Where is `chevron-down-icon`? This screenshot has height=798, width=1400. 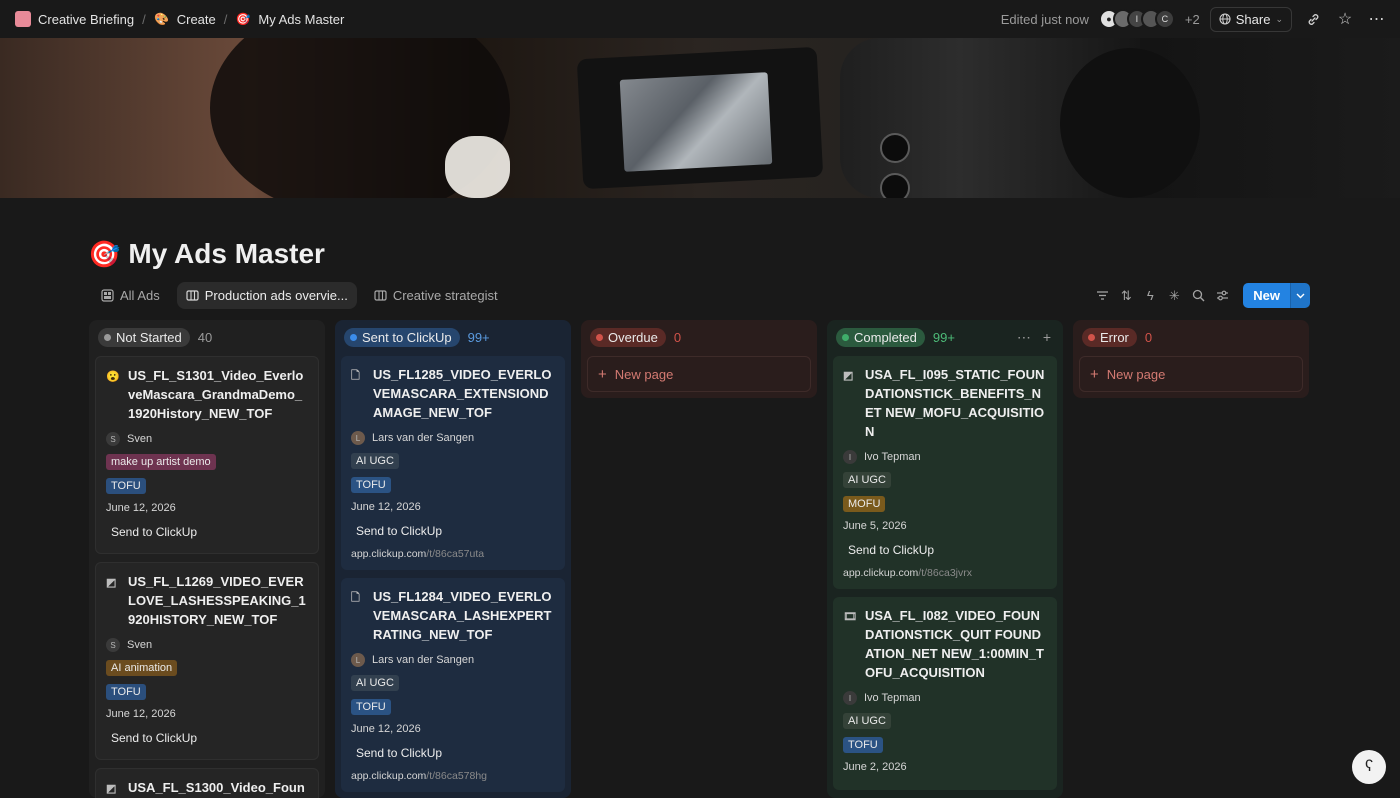
chevron-down-icon is located at coordinates (1300, 295).